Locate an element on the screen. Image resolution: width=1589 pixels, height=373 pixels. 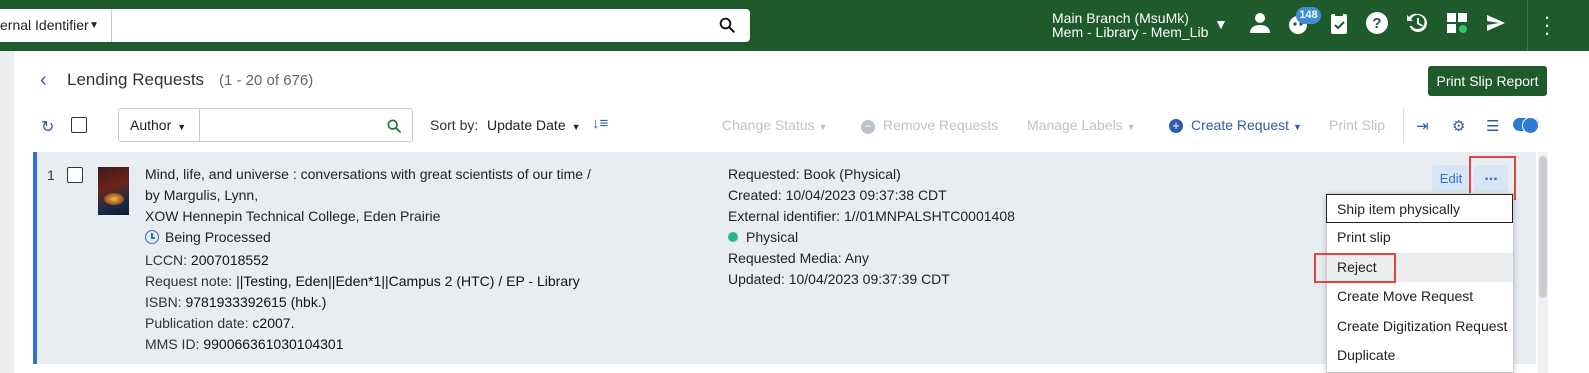
publication-date-label: Publication date: is located at coordinates (197, 323).